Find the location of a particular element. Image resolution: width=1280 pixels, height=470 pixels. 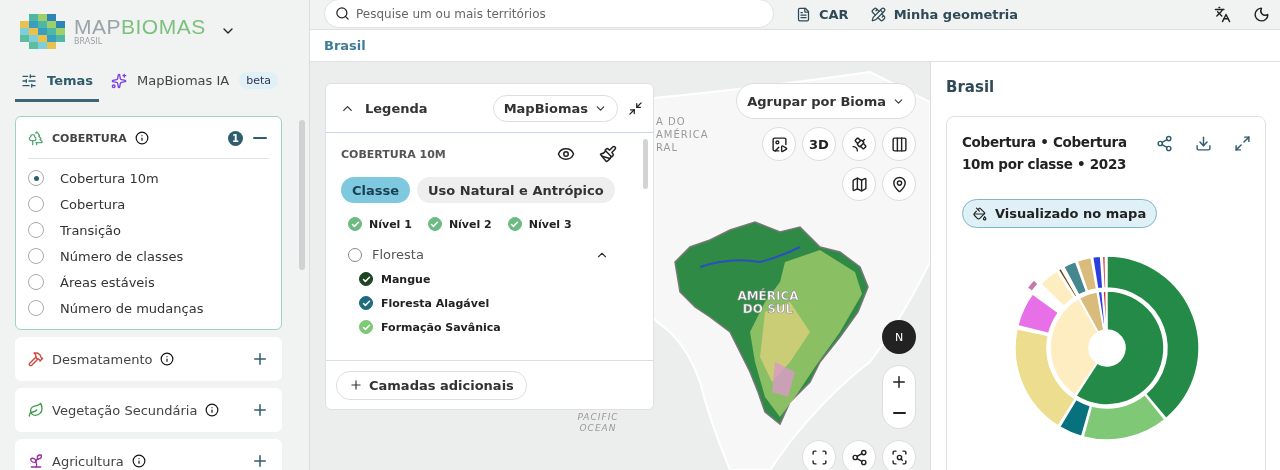

map-label: PACIFIC OCEAN is located at coordinates (598, 422).